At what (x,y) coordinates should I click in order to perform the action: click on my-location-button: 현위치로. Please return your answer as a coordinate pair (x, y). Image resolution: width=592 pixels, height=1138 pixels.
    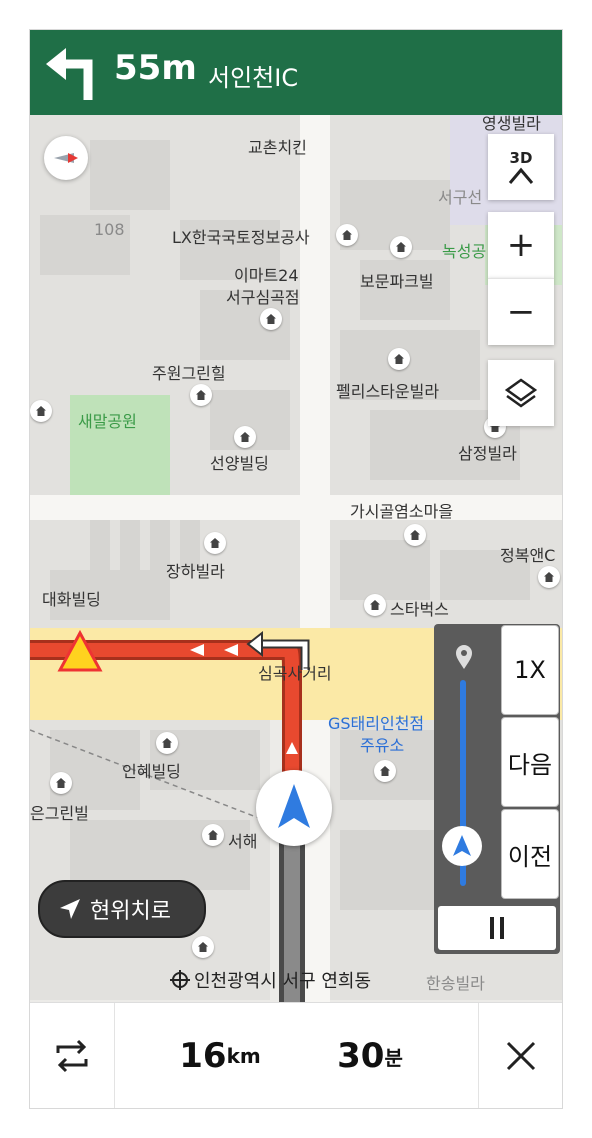
    Looking at the image, I should click on (122, 909).